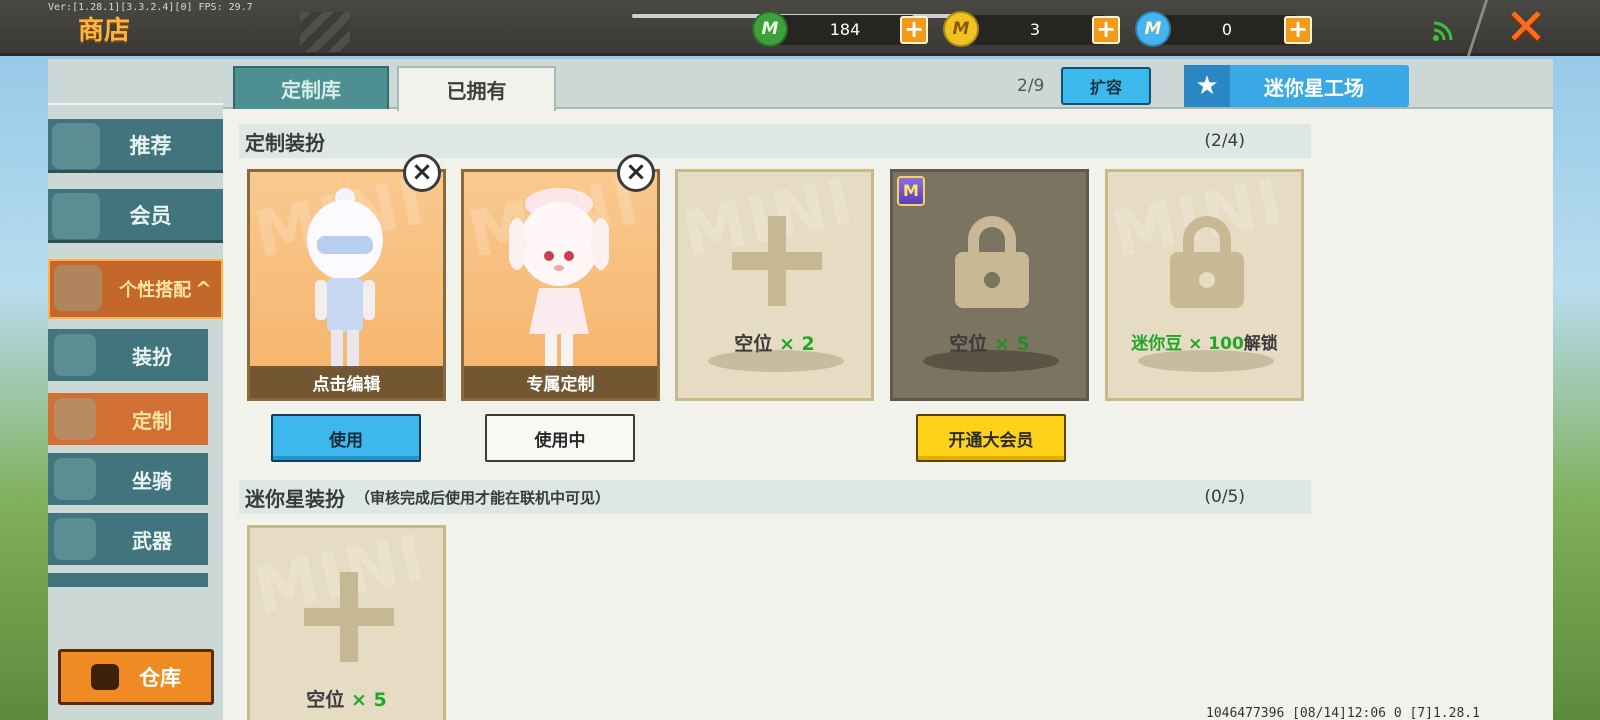  I want to click on sidebar-item-customize: 定制, so click(128, 419).